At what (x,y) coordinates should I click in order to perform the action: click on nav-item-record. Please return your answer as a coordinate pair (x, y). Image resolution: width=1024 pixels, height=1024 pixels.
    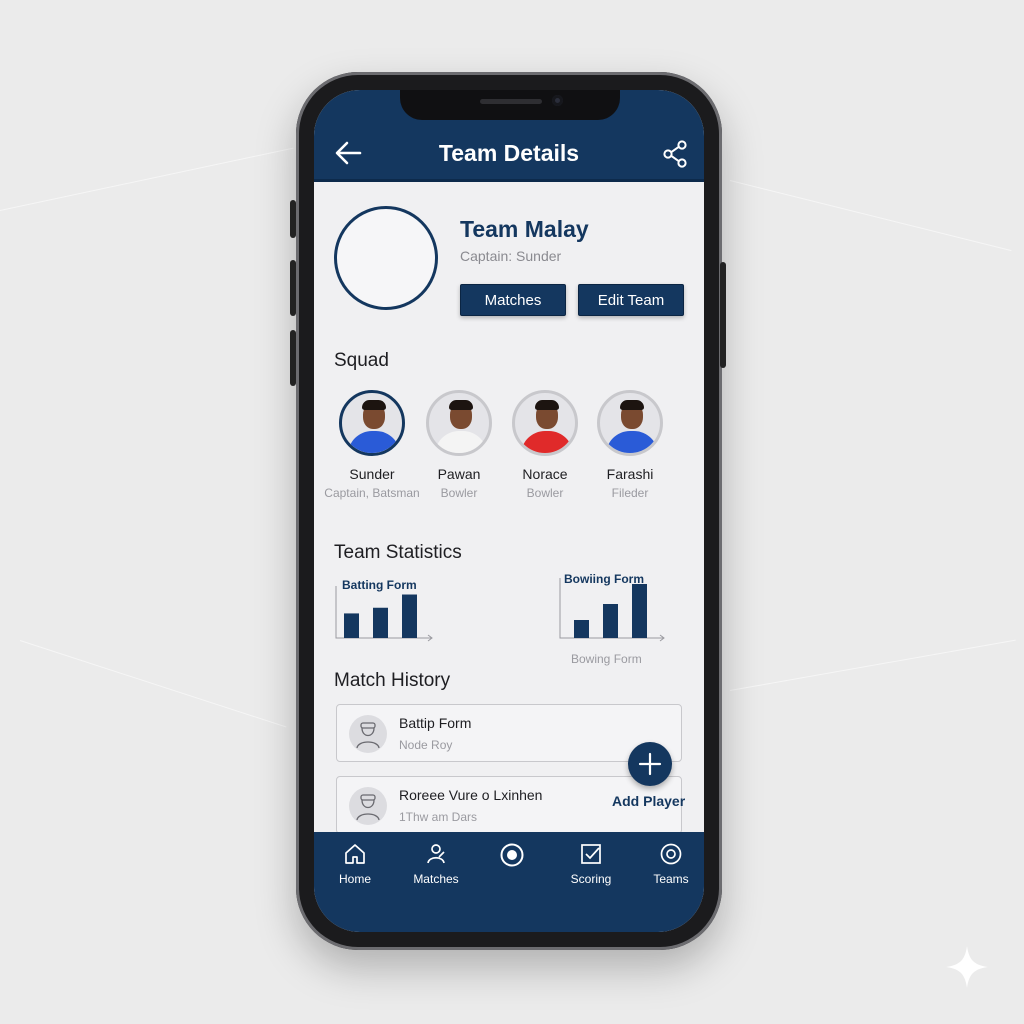
    Looking at the image, I should click on (512, 858).